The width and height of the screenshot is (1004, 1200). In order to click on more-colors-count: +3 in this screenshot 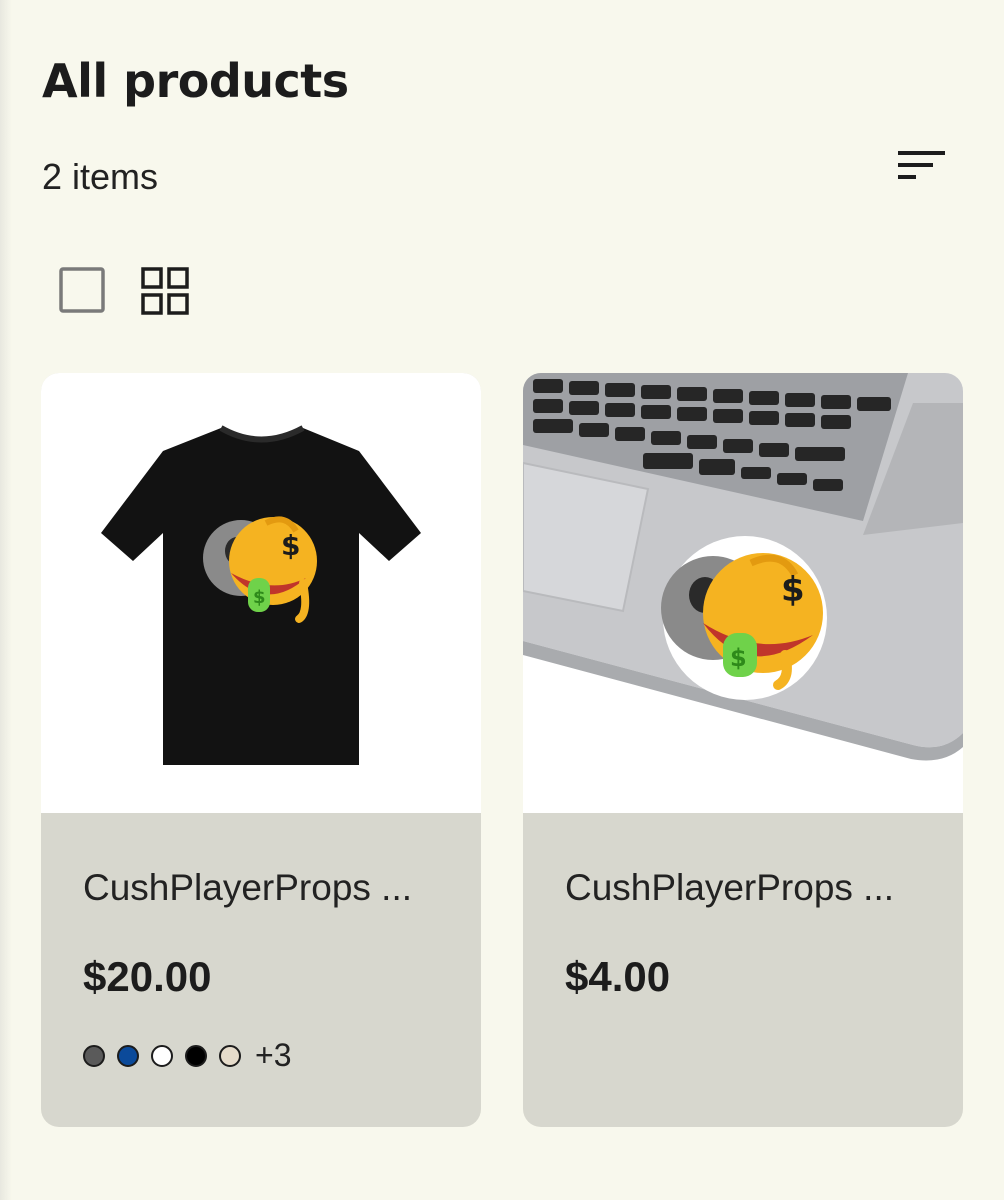, I will do `click(273, 1055)`.